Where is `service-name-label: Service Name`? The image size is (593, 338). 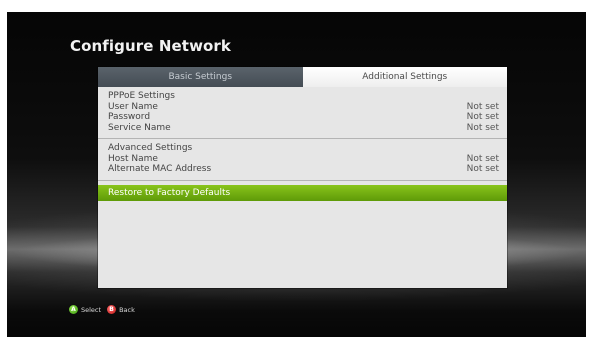 service-name-label: Service Name is located at coordinates (139, 127).